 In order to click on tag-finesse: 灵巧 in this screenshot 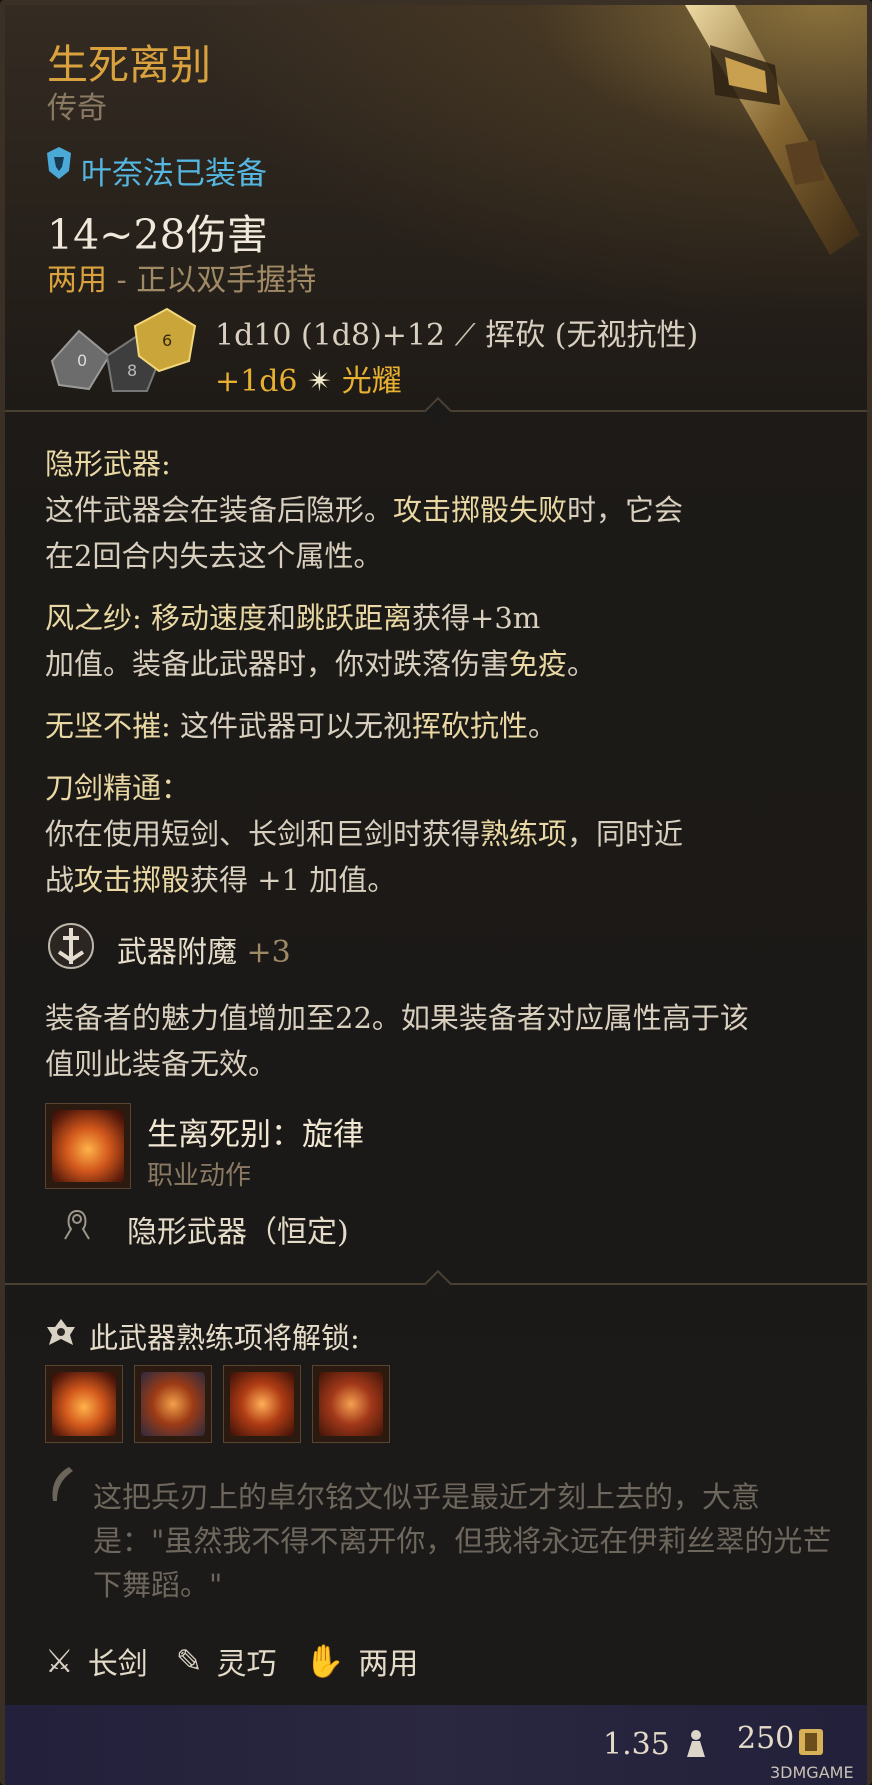, I will do `click(247, 1661)`.